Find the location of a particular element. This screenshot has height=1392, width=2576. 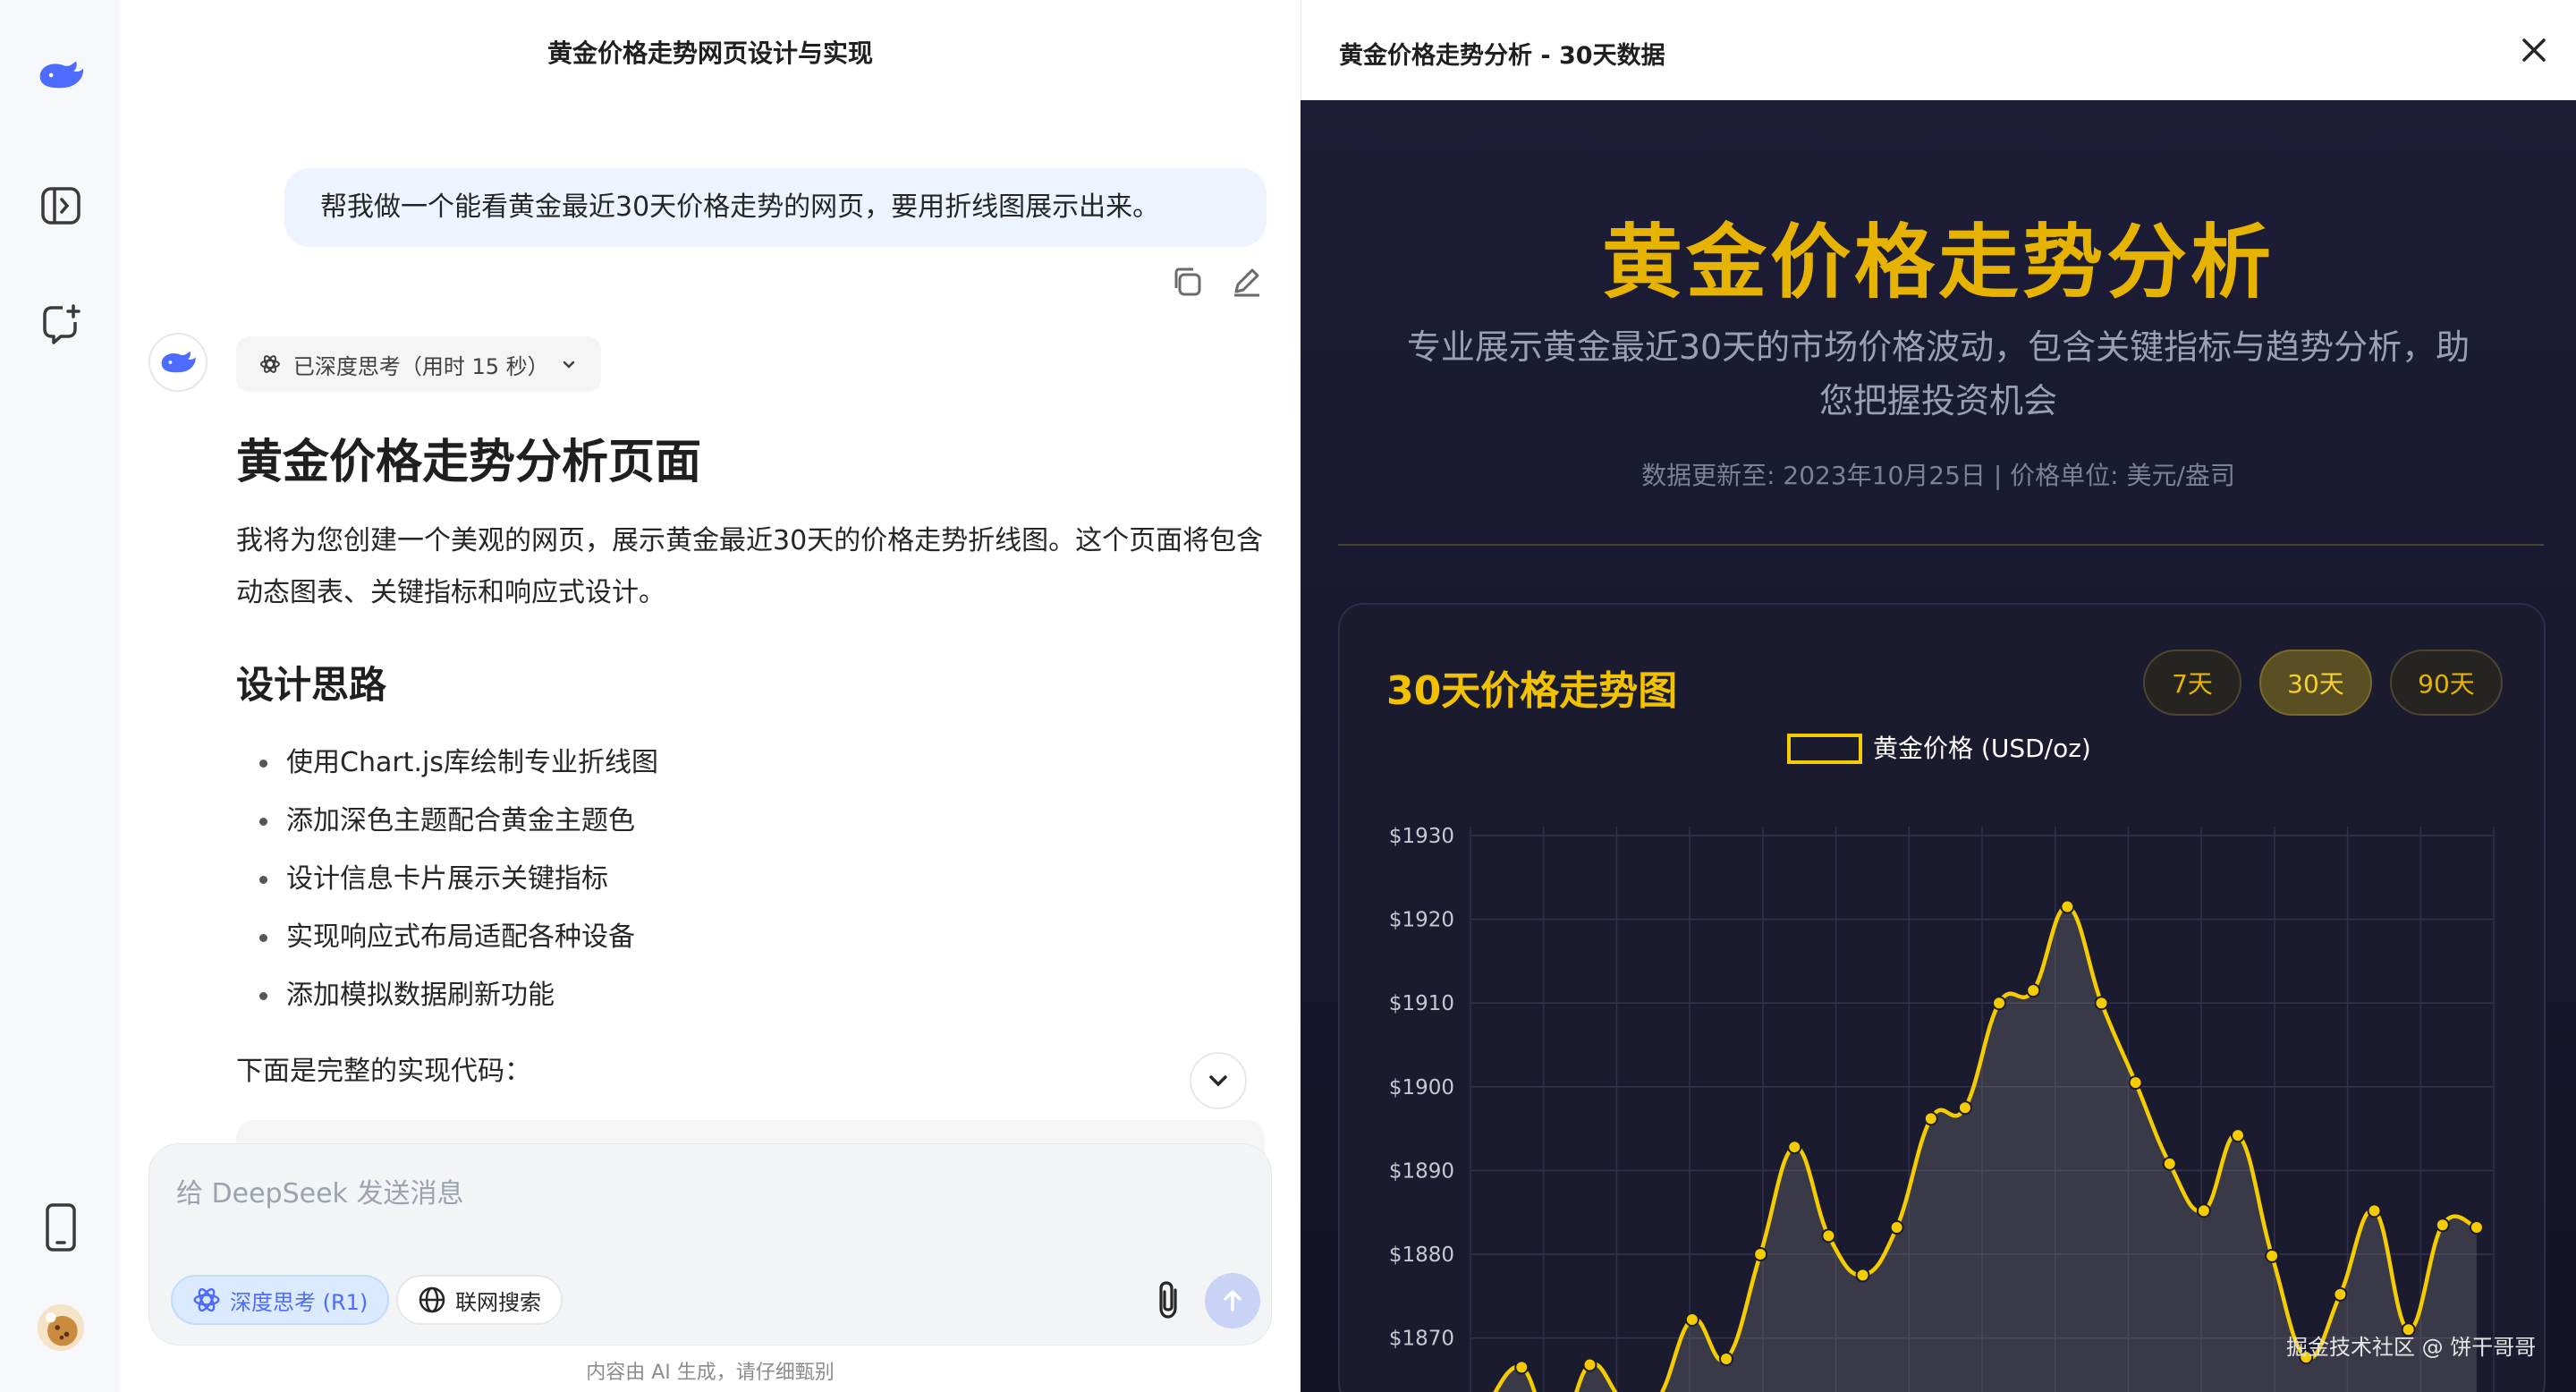

globe-icon is located at coordinates (432, 1299).